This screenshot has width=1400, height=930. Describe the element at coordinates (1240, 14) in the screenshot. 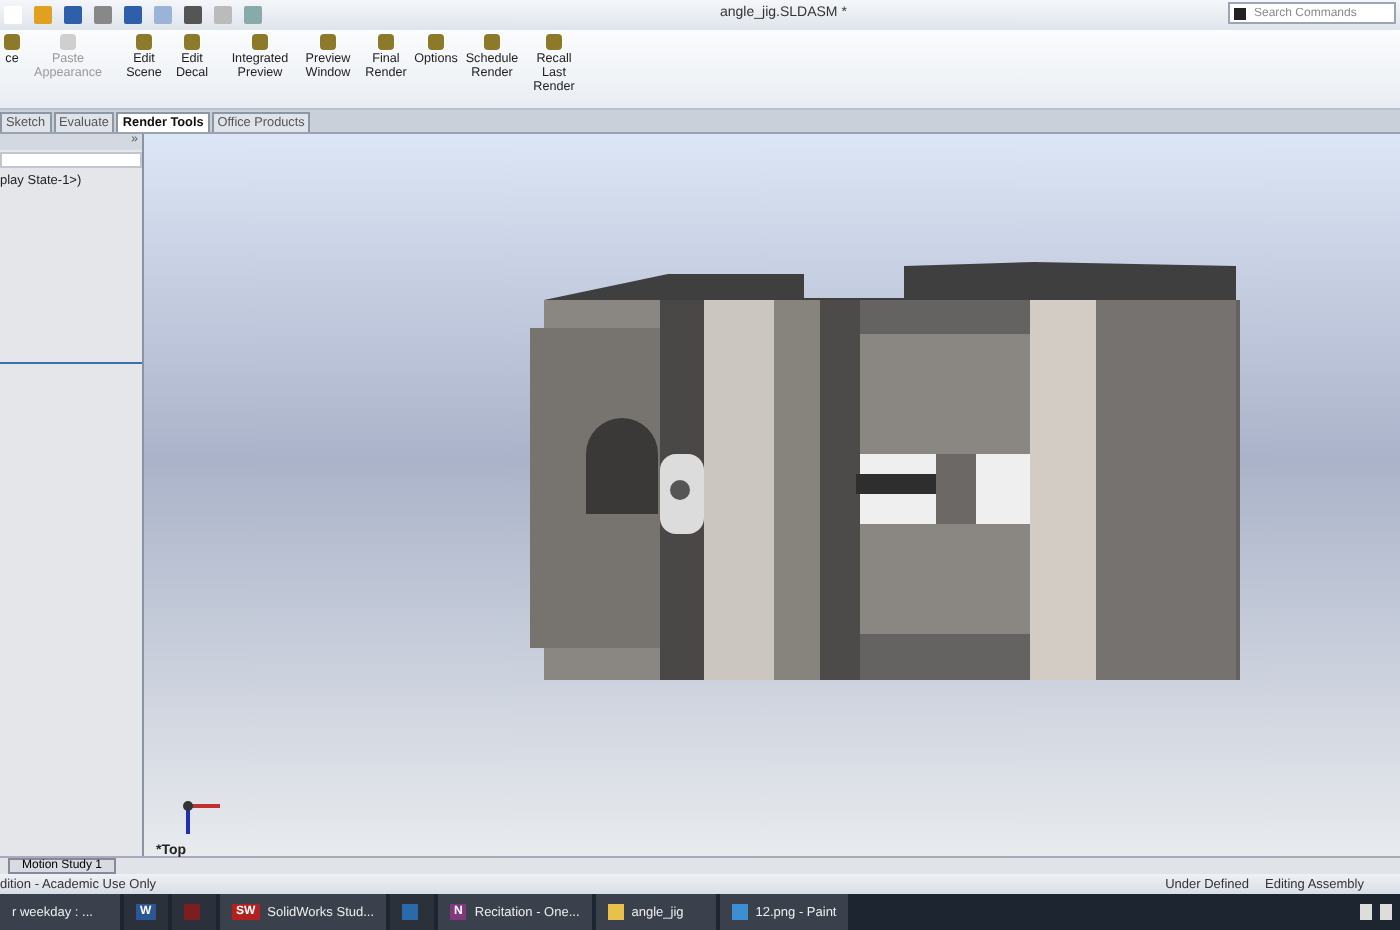

I see `search-icon` at that location.